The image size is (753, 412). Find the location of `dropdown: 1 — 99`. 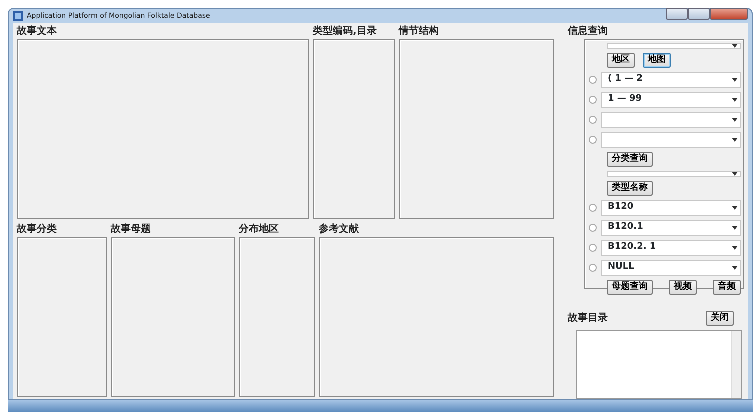

dropdown: 1 — 99 is located at coordinates (671, 100).